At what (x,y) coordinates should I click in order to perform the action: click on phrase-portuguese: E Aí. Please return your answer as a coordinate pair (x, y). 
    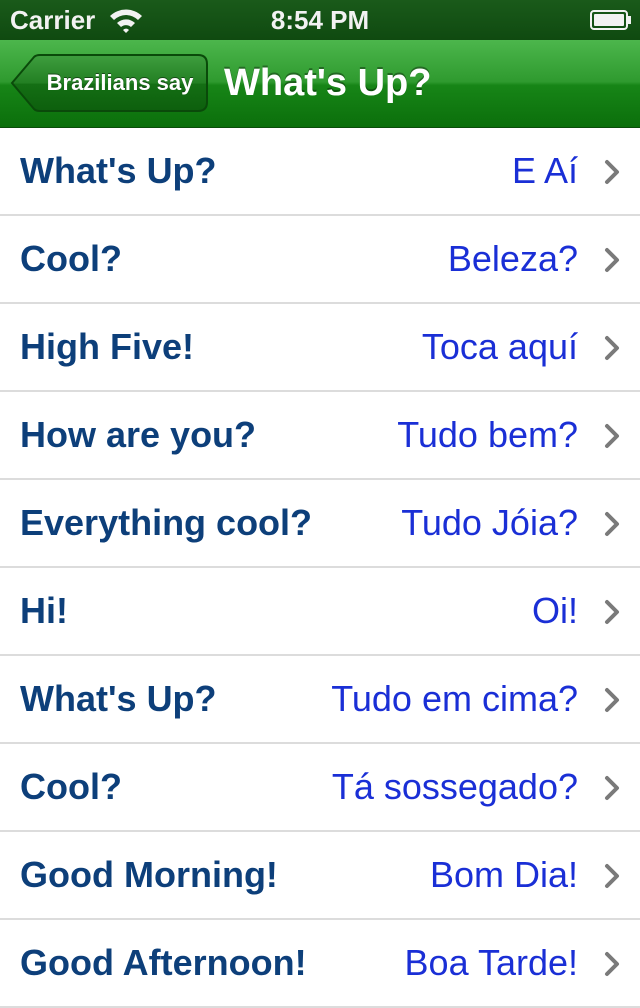
    Looking at the image, I should click on (544, 170).